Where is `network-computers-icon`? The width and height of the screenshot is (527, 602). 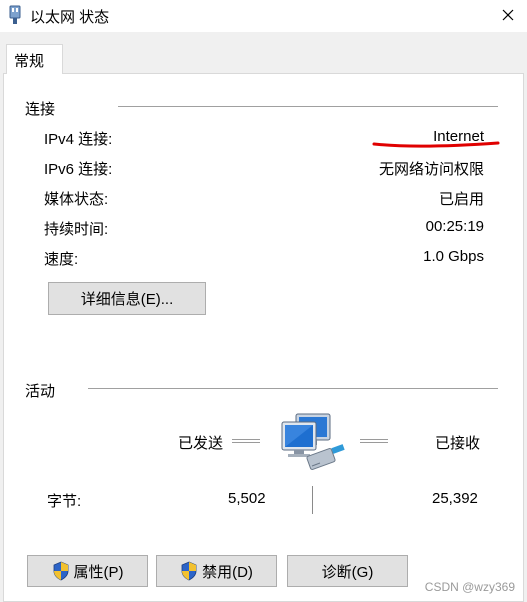 network-computers-icon is located at coordinates (313, 441).